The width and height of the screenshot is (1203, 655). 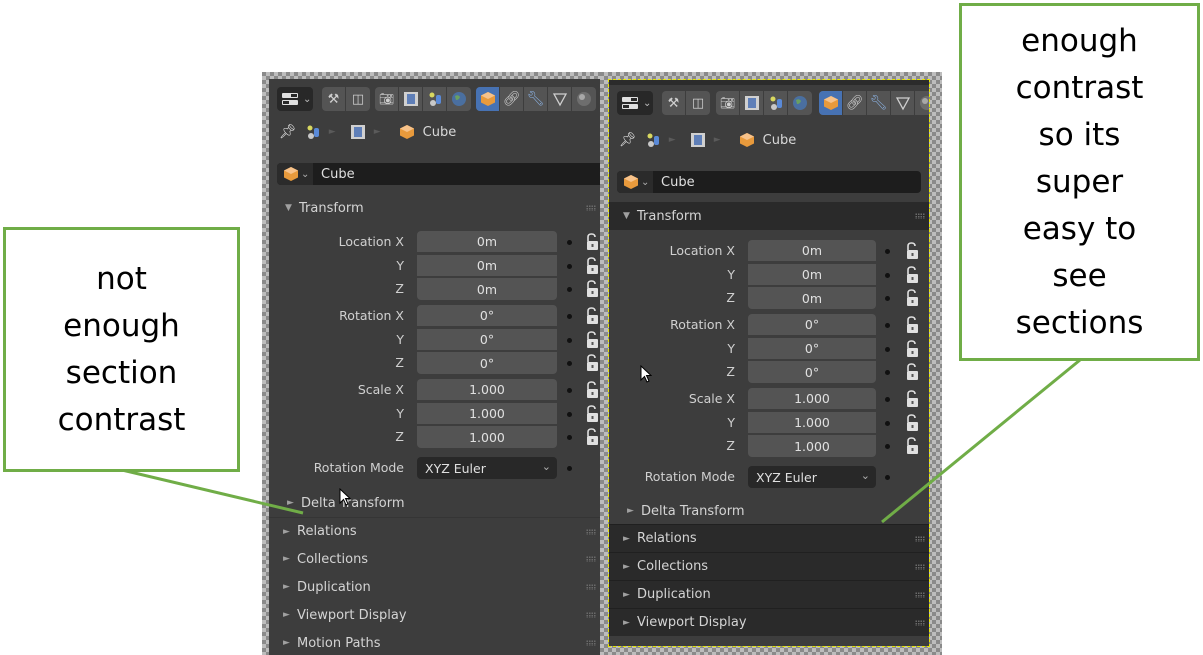 I want to click on callout-text-line: not, so click(x=121, y=278).